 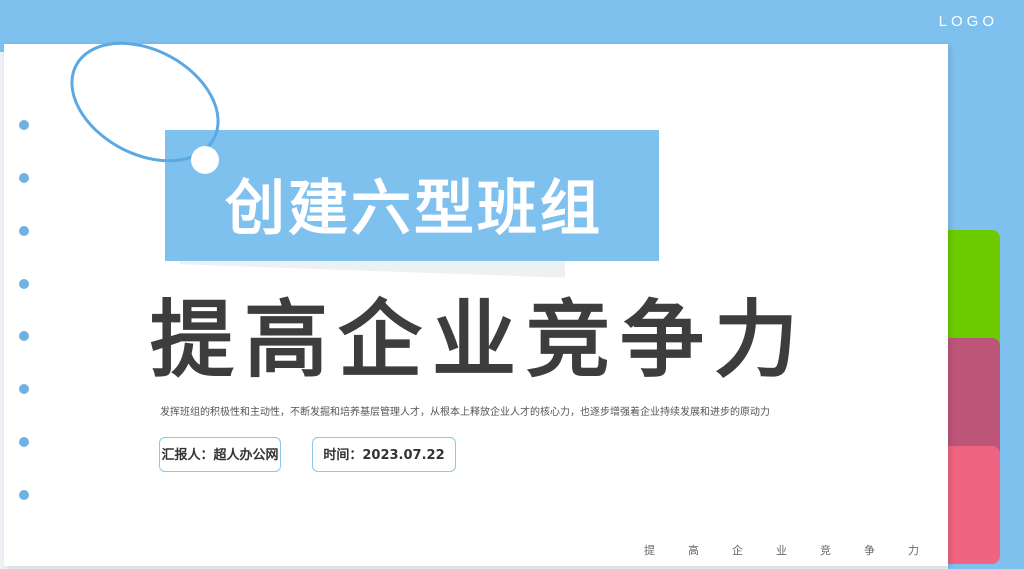 What do you see at coordinates (798, 550) in the screenshot?
I see `footer-caption: 提高企业竞争力` at bounding box center [798, 550].